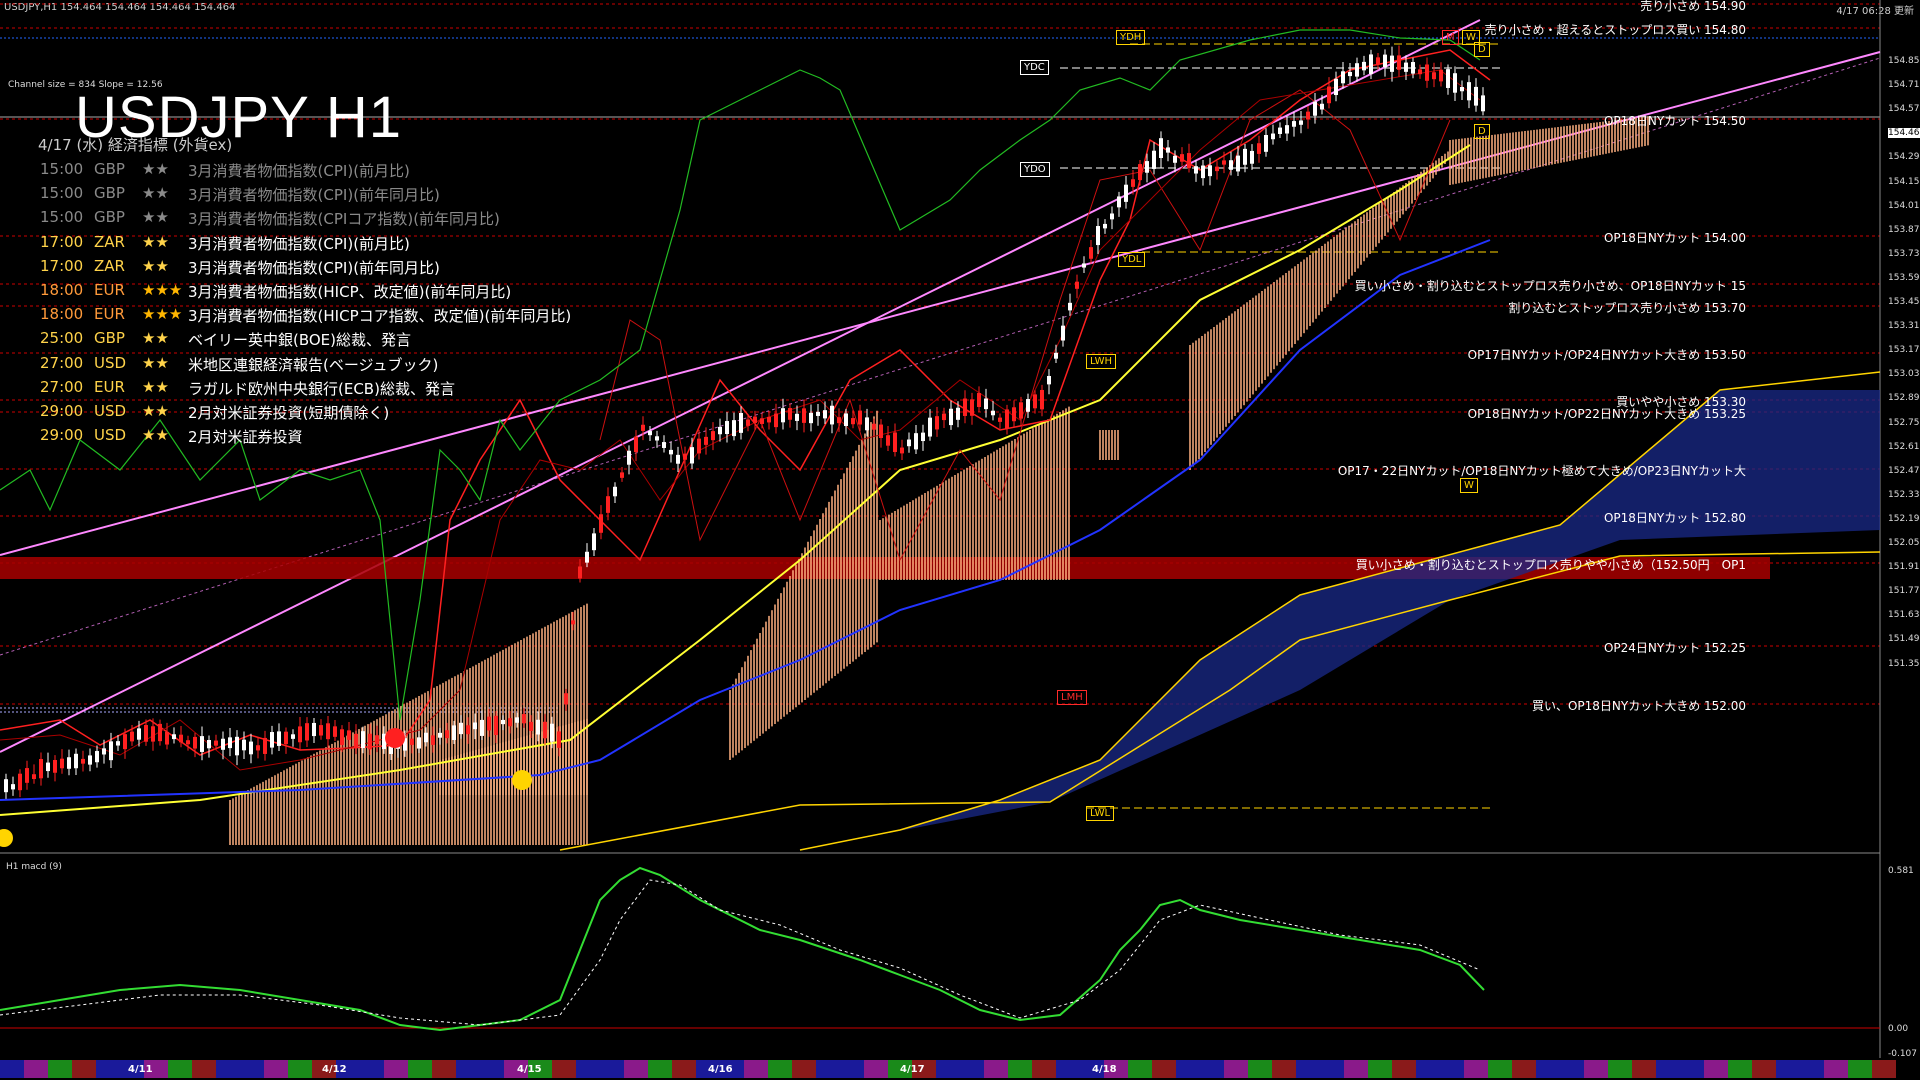 Image resolution: width=1920 pixels, height=1080 pixels. Describe the element at coordinates (1904, 302) in the screenshot. I see `price-label: 153.450` at that location.